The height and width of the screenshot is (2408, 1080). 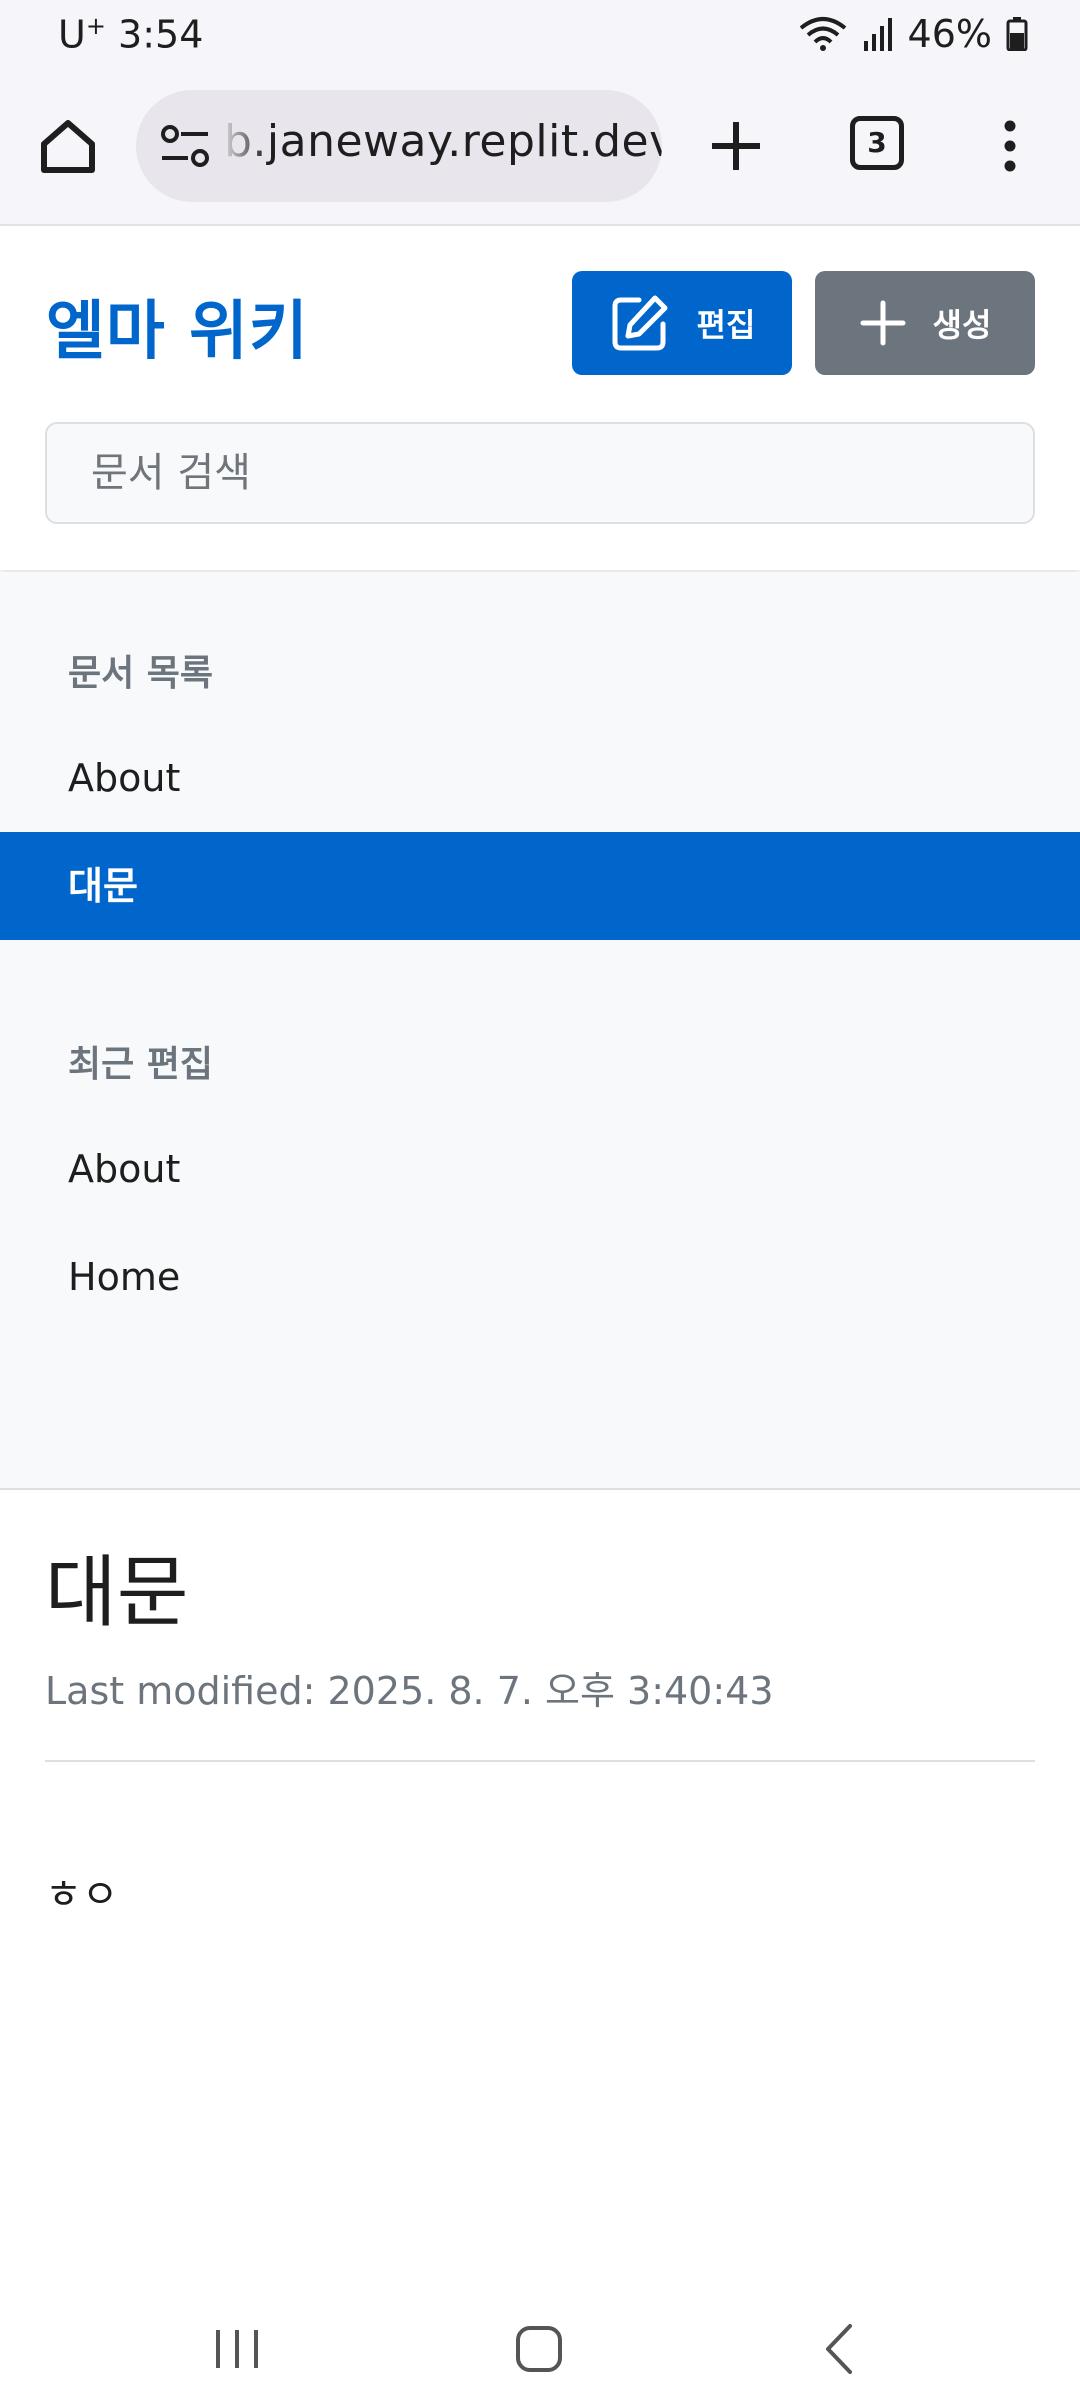 I want to click on sidebar-item-main-page: 대문, so click(x=540, y=886).